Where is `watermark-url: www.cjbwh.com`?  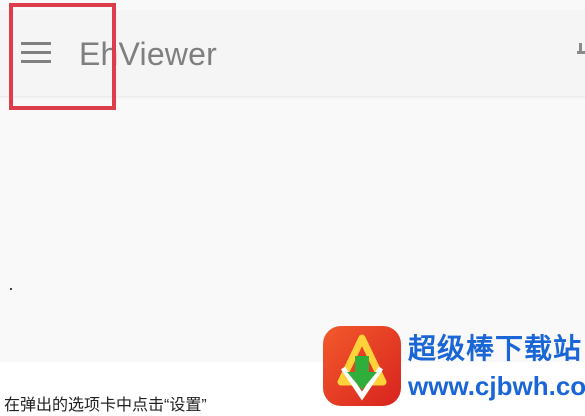
watermark-url: www.cjbwh.com is located at coordinates (496, 386).